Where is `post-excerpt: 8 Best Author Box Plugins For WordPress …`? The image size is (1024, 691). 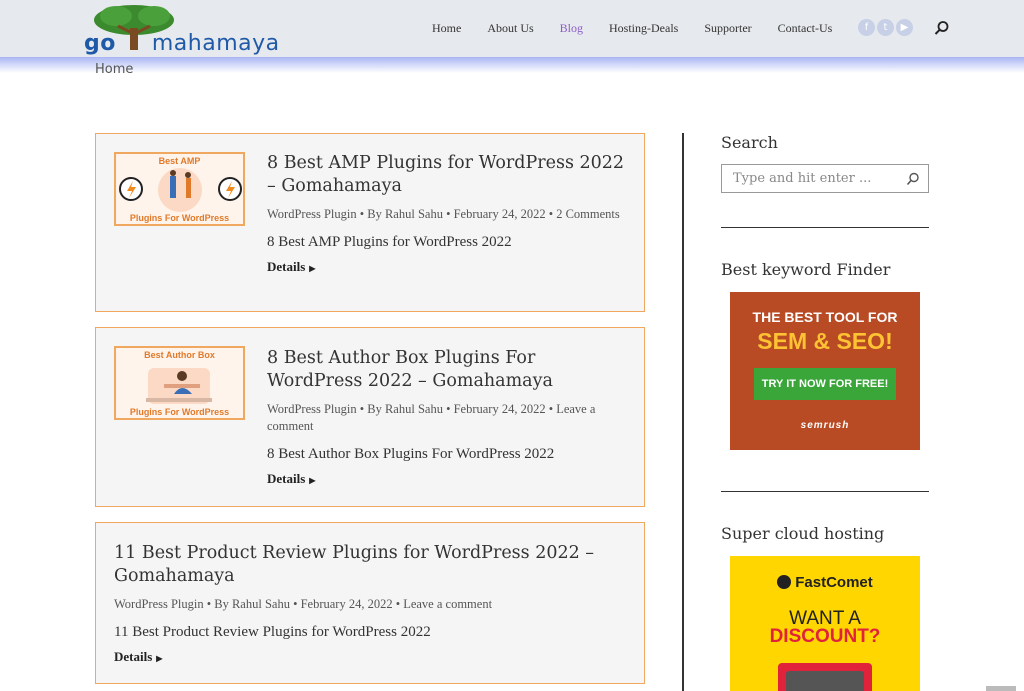
post-excerpt: 8 Best Author Box Plugins For WordPress … is located at coordinates (411, 454).